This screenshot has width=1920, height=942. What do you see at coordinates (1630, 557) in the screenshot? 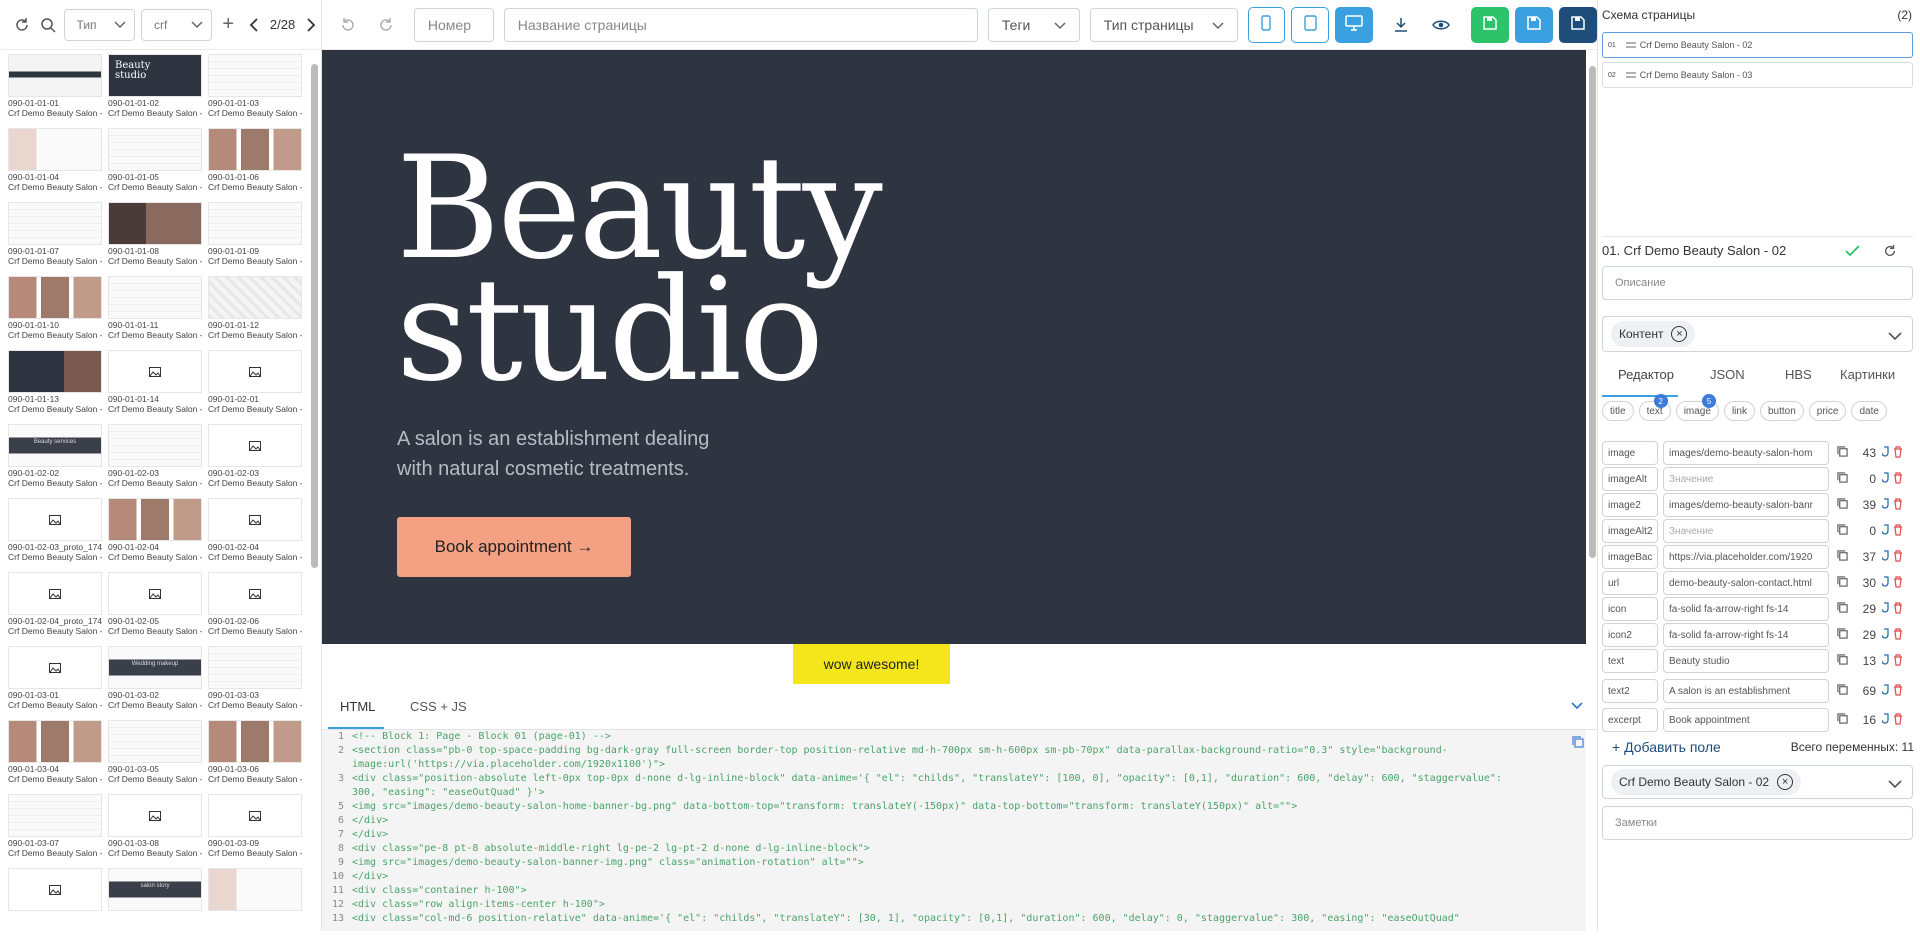
I see `field-key-input: imageBac` at bounding box center [1630, 557].